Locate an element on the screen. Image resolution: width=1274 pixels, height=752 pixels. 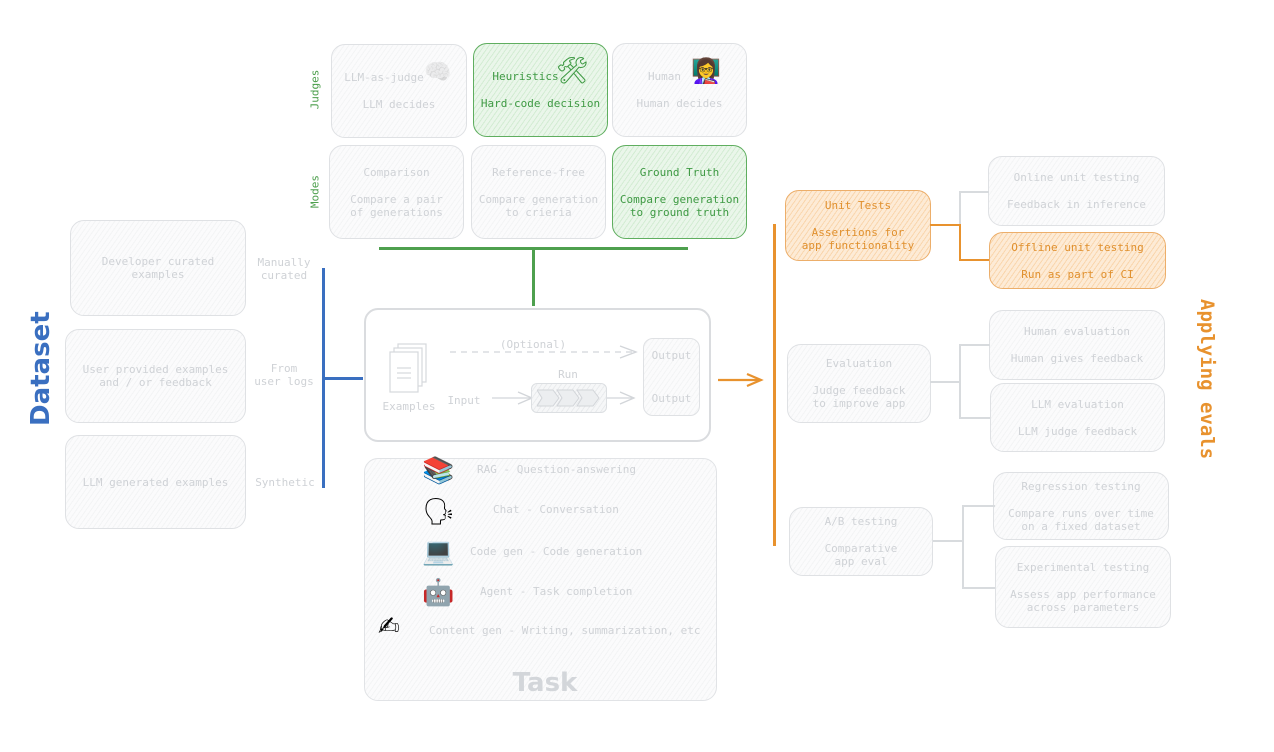
judge-llm-as-judge: LLM-as-judge LLM decides 🧠 is located at coordinates (399, 91).